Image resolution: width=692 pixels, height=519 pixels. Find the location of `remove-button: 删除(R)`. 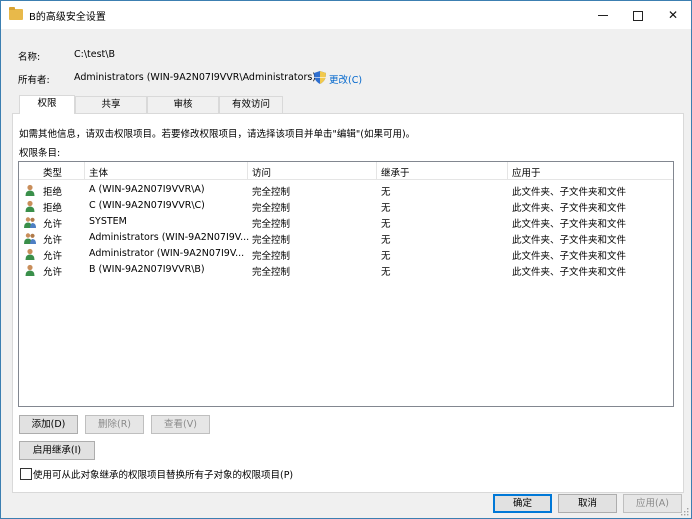

remove-button: 删除(R) is located at coordinates (114, 424).